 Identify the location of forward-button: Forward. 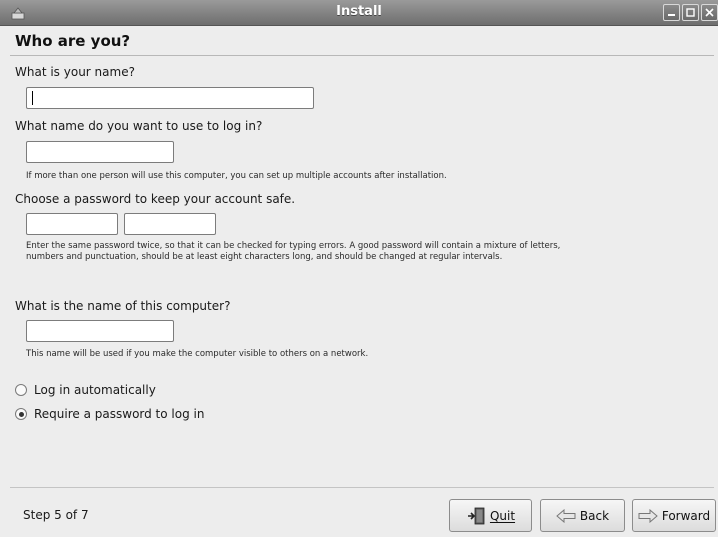
(674, 515).